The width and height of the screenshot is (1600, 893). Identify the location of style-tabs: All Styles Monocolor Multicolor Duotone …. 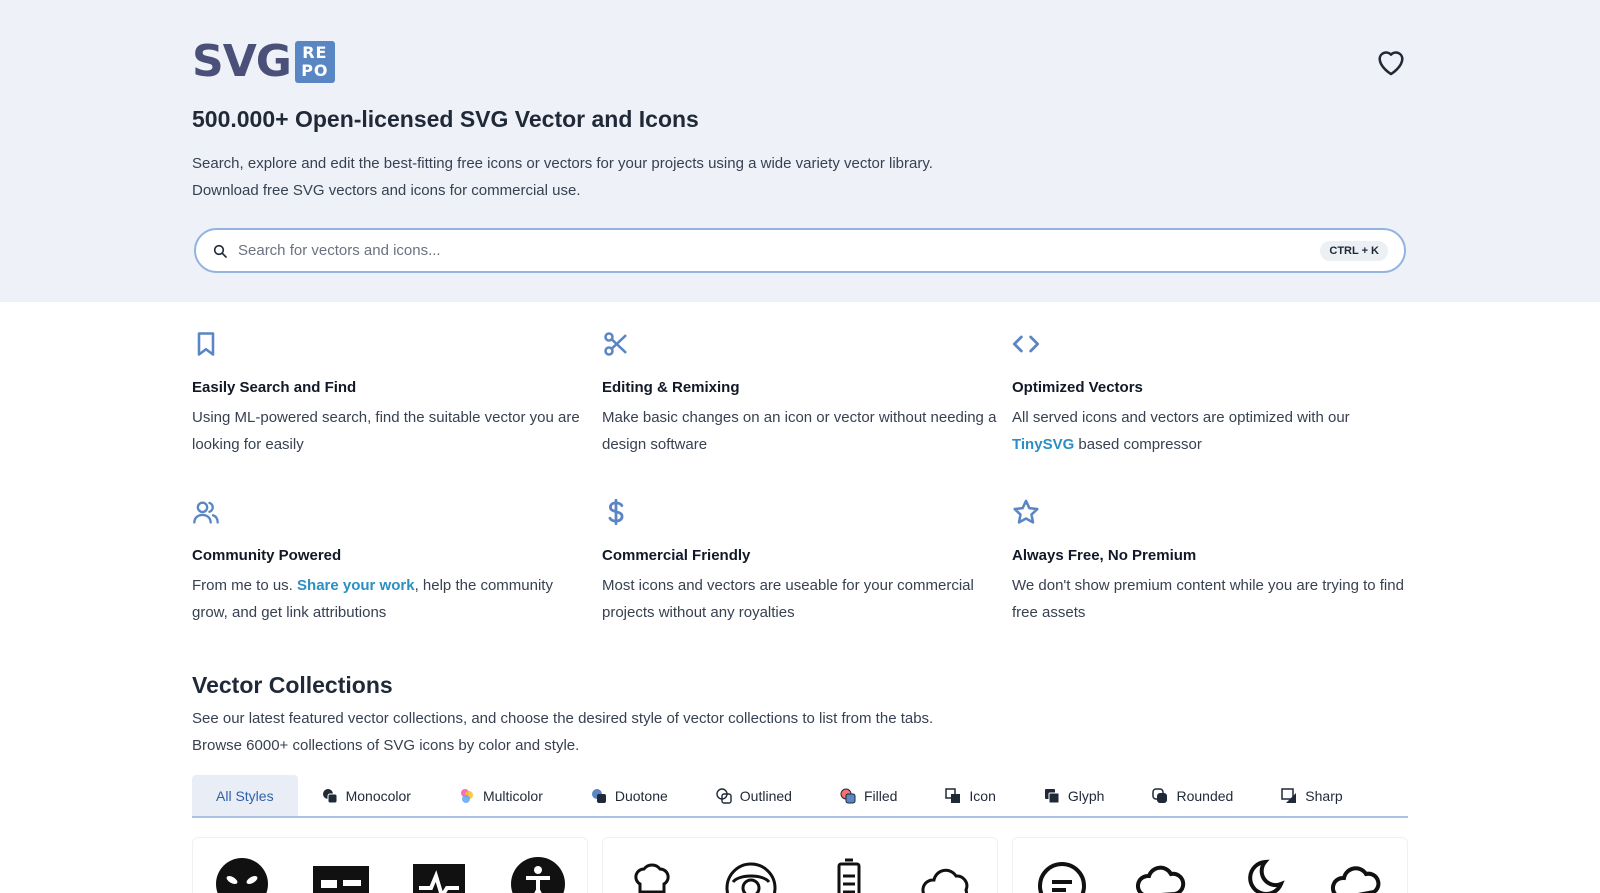
(800, 796).